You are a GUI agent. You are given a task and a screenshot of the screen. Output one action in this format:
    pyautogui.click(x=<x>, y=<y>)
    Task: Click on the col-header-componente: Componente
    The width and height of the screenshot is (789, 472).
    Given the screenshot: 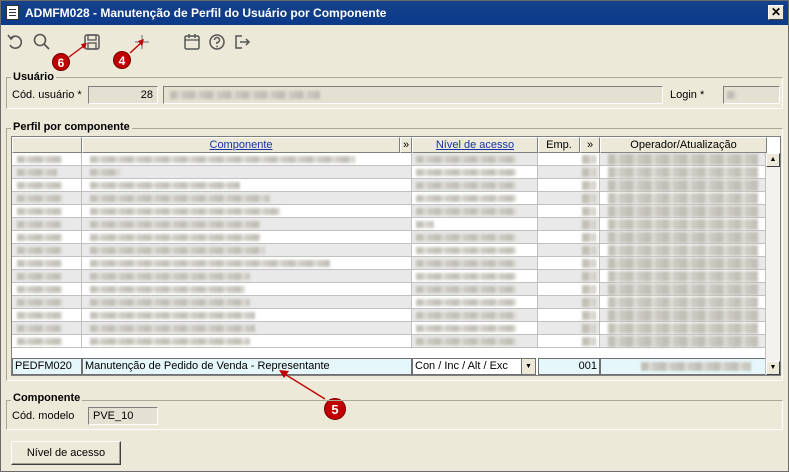 What is the action you would take?
    pyautogui.click(x=241, y=145)
    